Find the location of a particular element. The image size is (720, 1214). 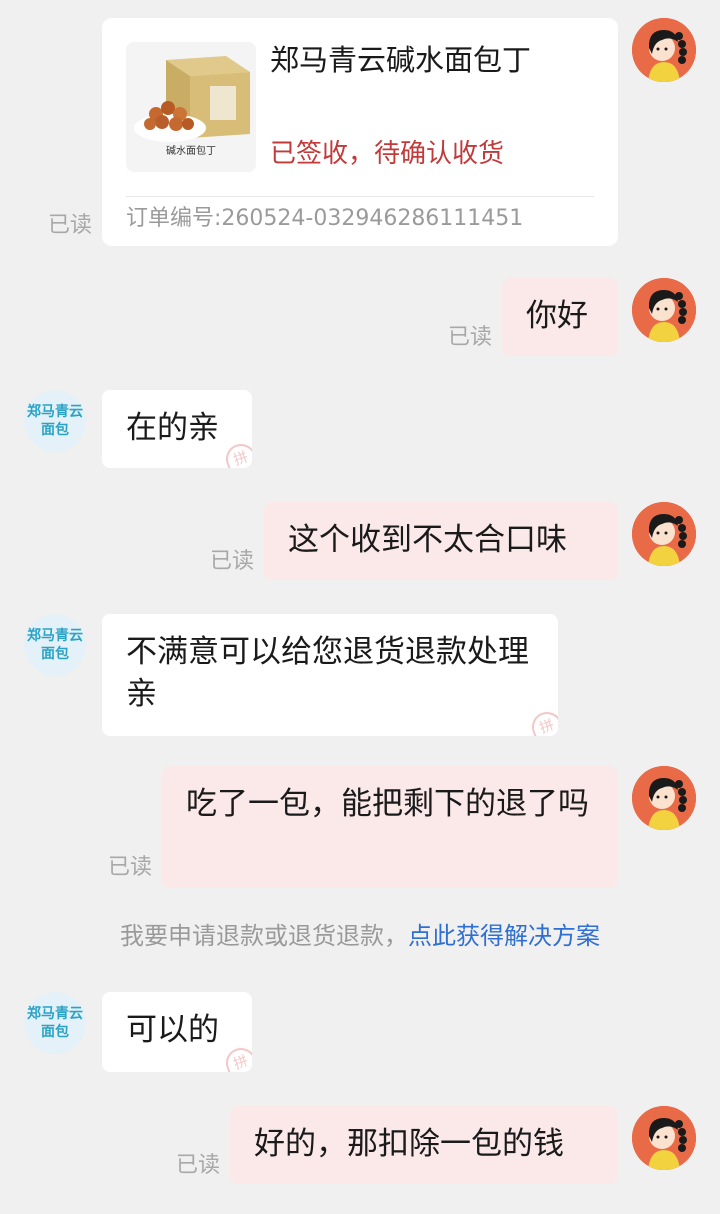

my-message-bubble: 好的，那扣除一包的钱 is located at coordinates (424, 1145).